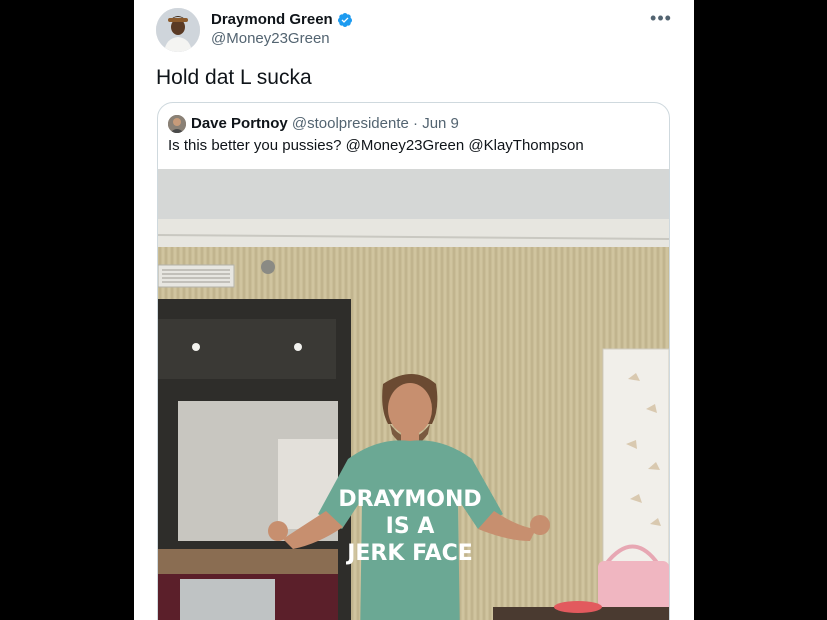  I want to click on quoted-author-handle: @stoolpresidente, so click(350, 123).